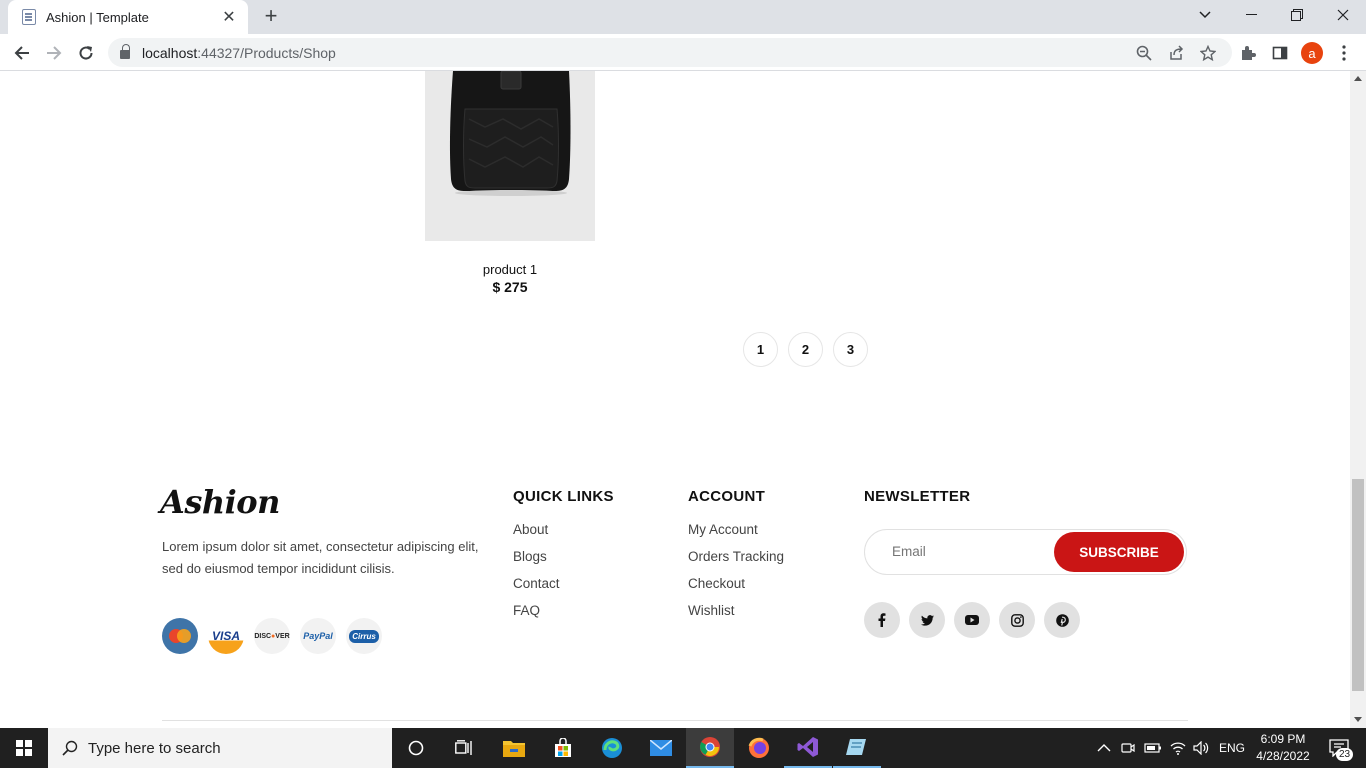 The width and height of the screenshot is (1366, 768). What do you see at coordinates (1201, 748) in the screenshot?
I see `volume-icon` at bounding box center [1201, 748].